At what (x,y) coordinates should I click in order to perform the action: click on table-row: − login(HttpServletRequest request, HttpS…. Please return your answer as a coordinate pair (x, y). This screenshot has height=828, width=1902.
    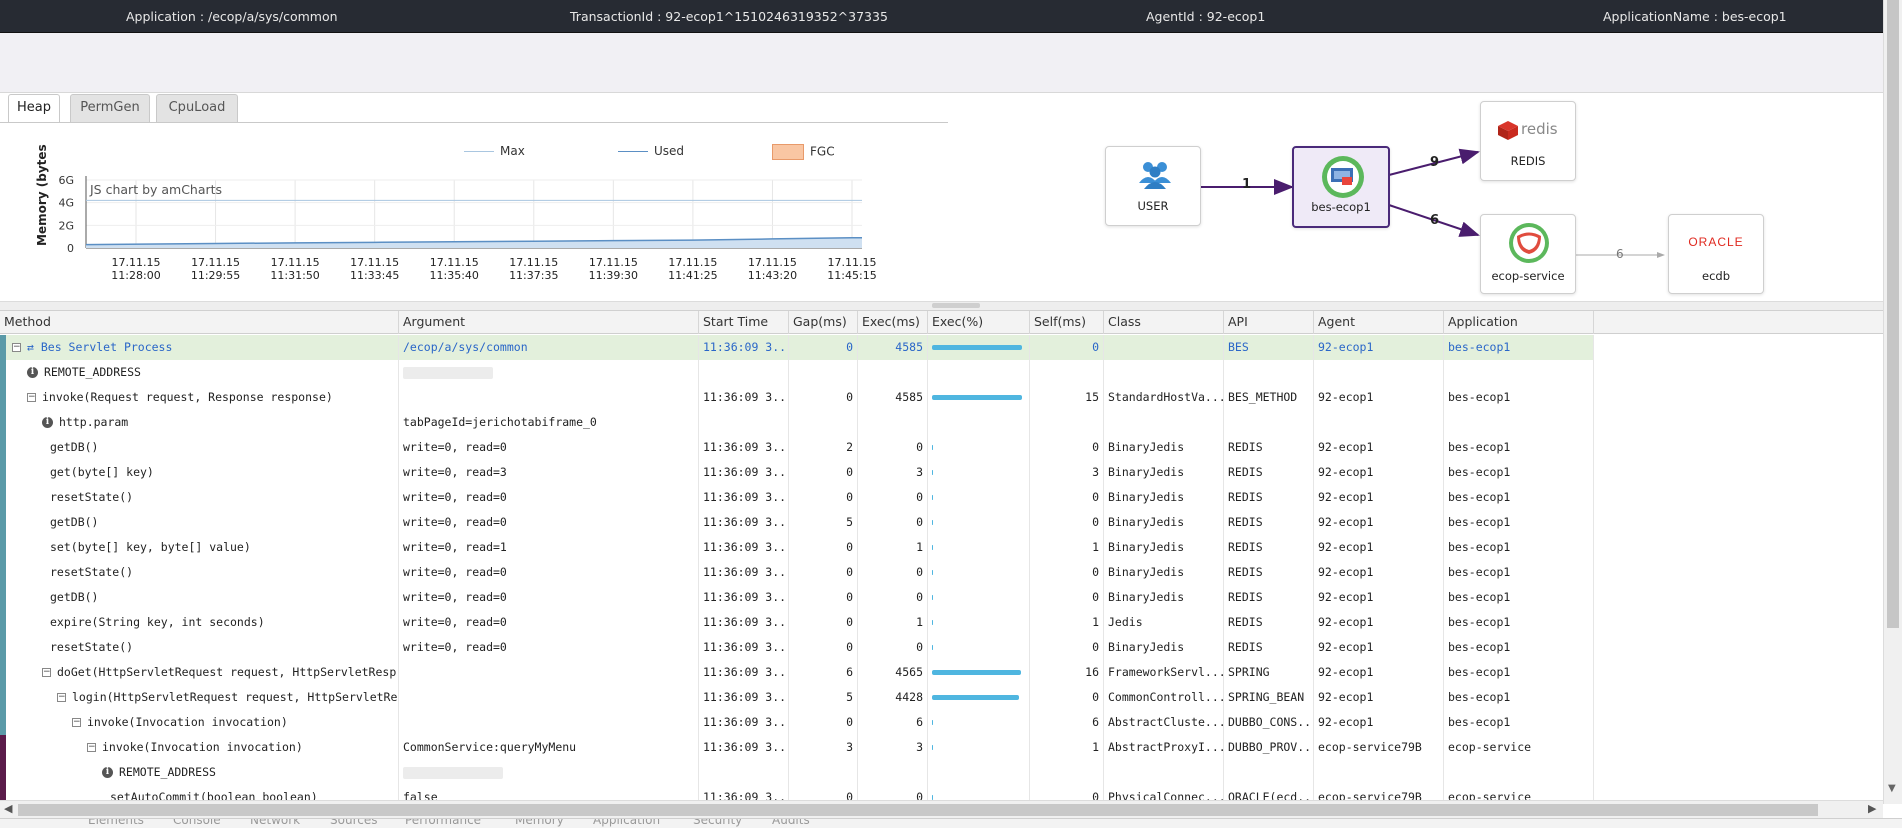
    Looking at the image, I should click on (797, 697).